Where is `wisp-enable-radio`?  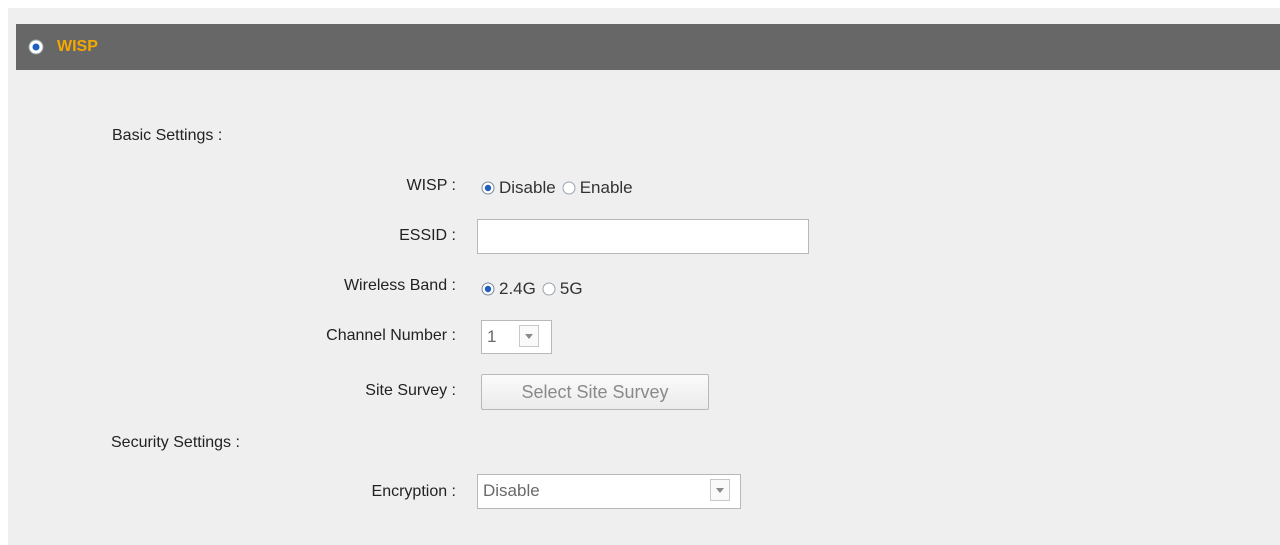 wisp-enable-radio is located at coordinates (569, 188).